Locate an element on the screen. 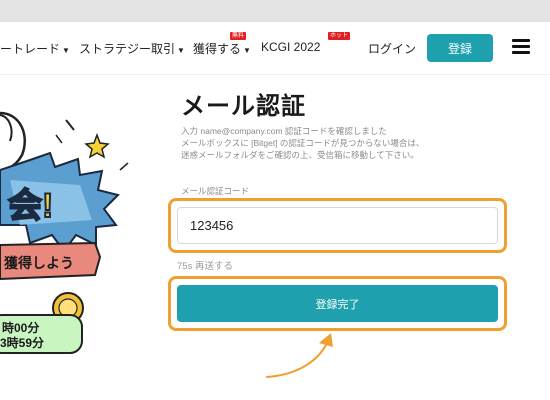 This screenshot has width=550, height=400. signup-button: 登録 is located at coordinates (460, 48).